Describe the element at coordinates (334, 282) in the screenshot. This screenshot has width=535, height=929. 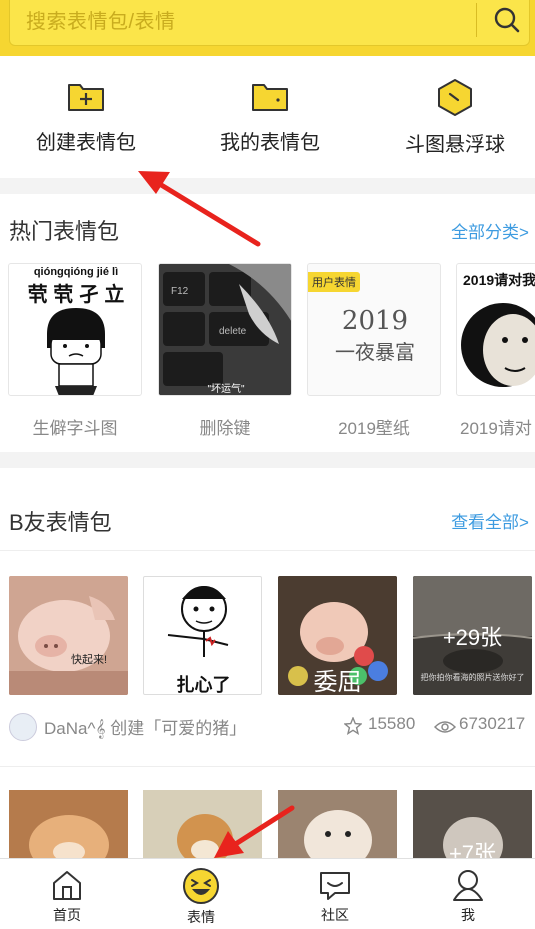
I see `user-emoji-badge: 用户表情` at that location.